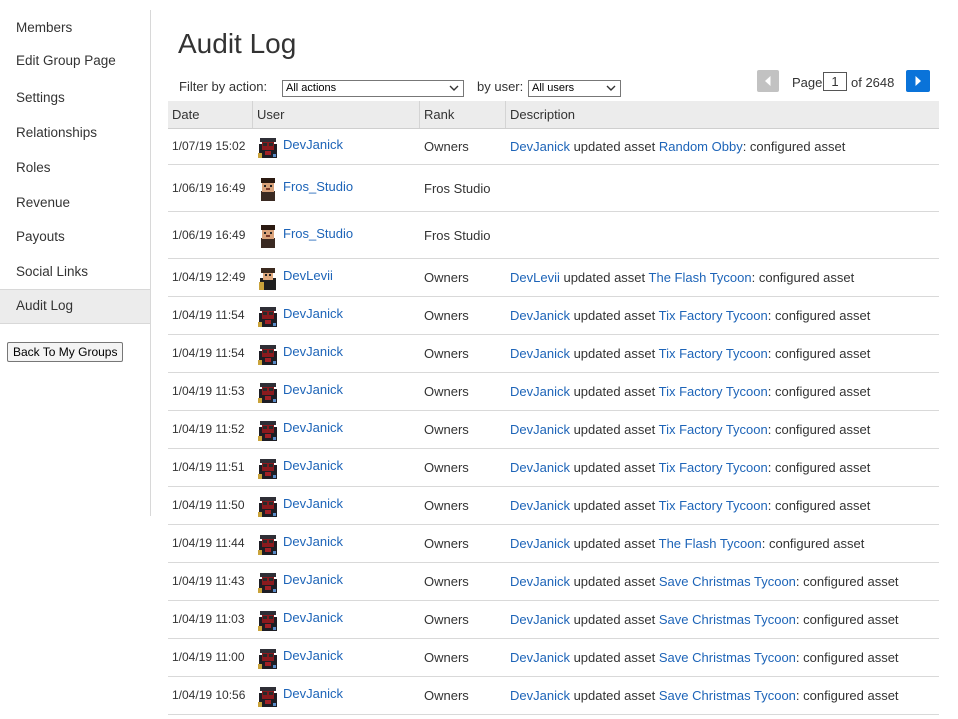 The height and width of the screenshot is (719, 958). I want to click on sidebar-item-settings: Settings, so click(40, 97).